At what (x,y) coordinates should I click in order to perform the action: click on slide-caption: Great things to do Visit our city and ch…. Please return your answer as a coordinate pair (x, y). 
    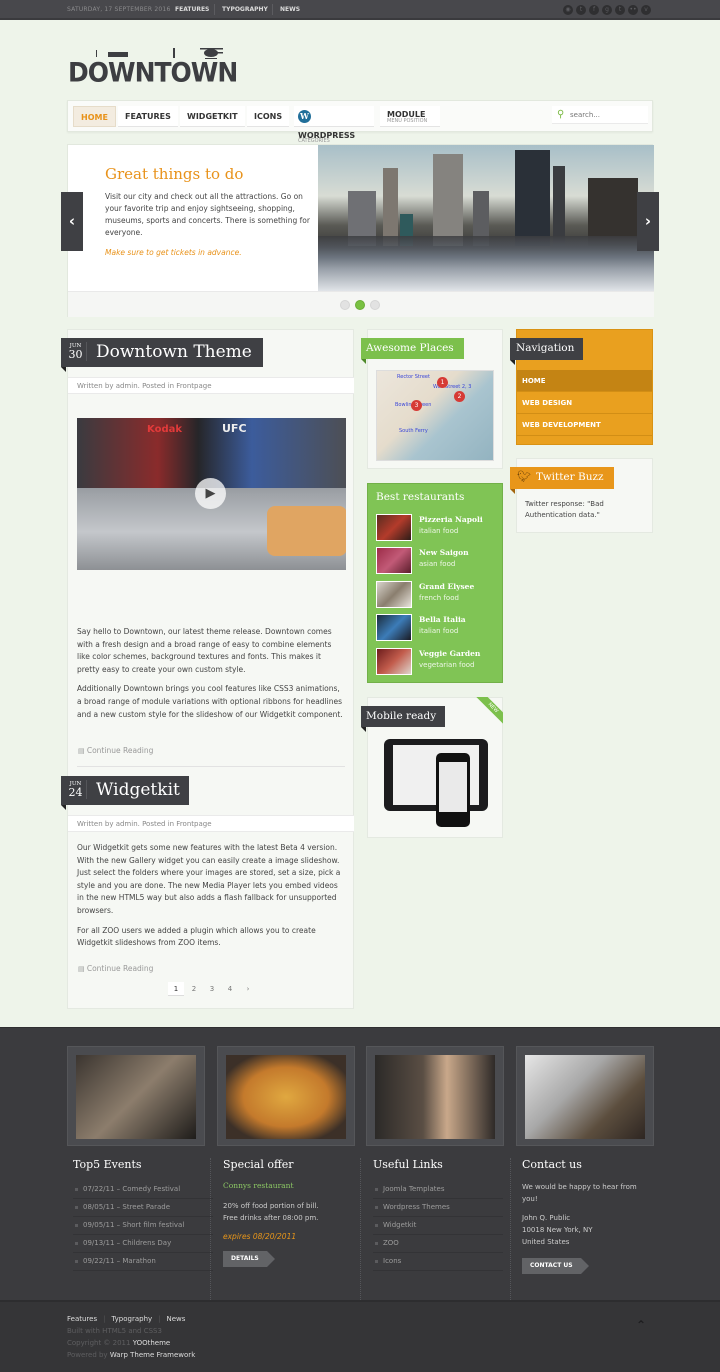
    Looking at the image, I should click on (210, 212).